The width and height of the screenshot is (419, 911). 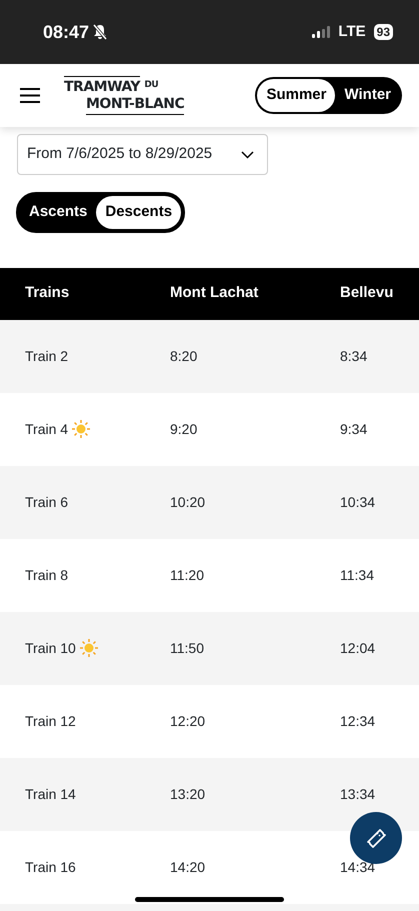 I want to click on train-name: Train 10, so click(x=50, y=648).